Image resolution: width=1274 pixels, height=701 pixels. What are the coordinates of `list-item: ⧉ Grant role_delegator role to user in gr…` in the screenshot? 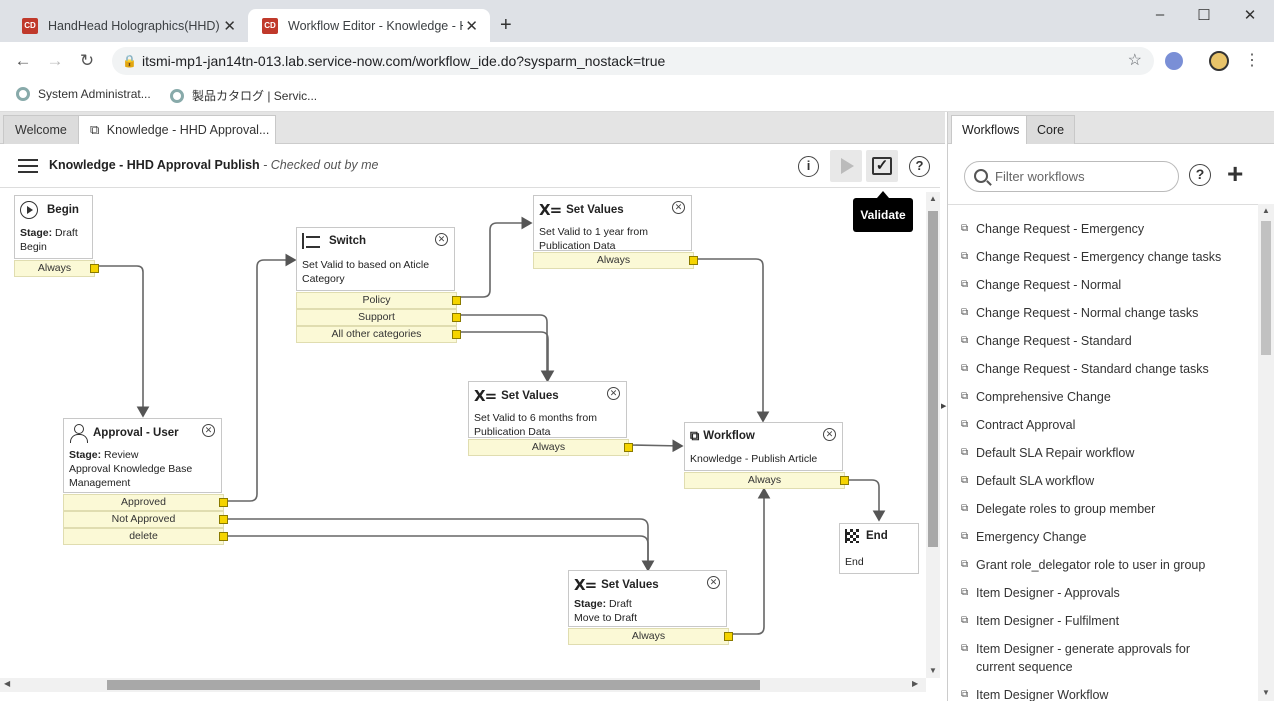 It's located at (1096, 565).